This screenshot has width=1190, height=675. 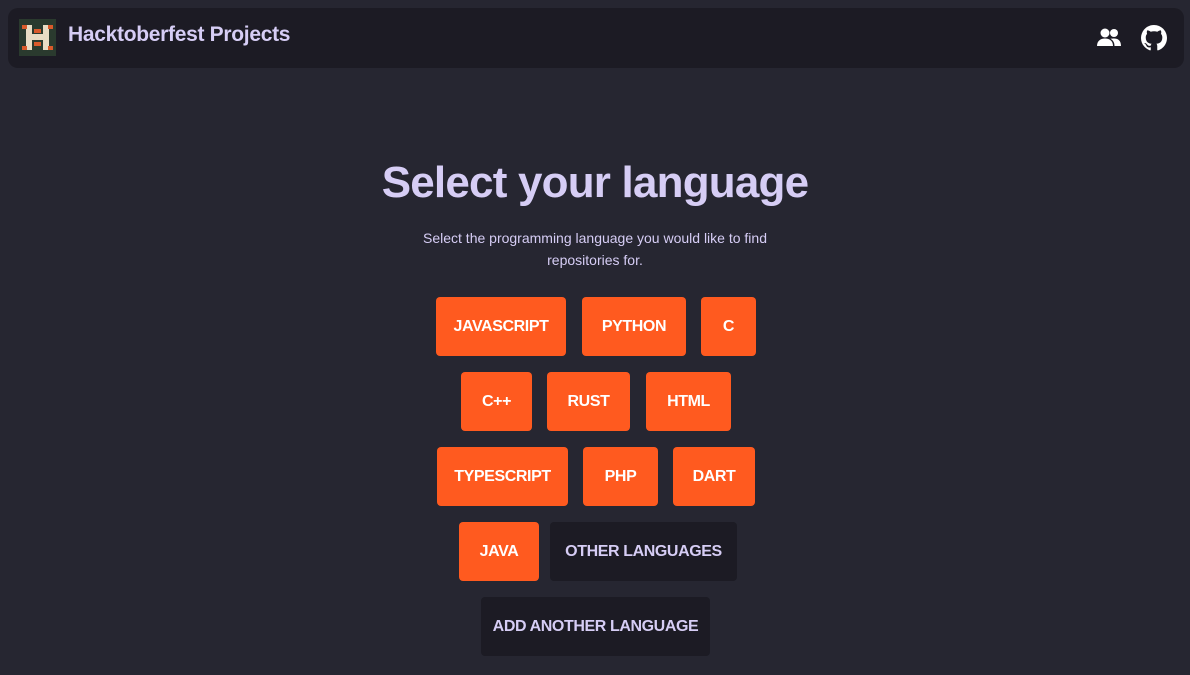 I want to click on language-button-python: PYTHON, so click(x=634, y=326).